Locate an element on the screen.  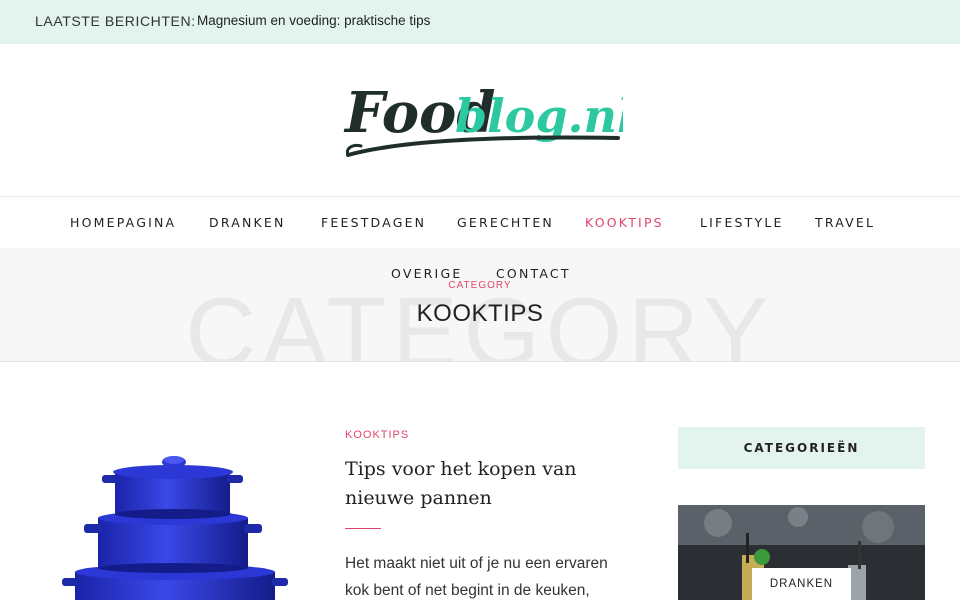
page-title: KOOKTIPS is located at coordinates (480, 313).